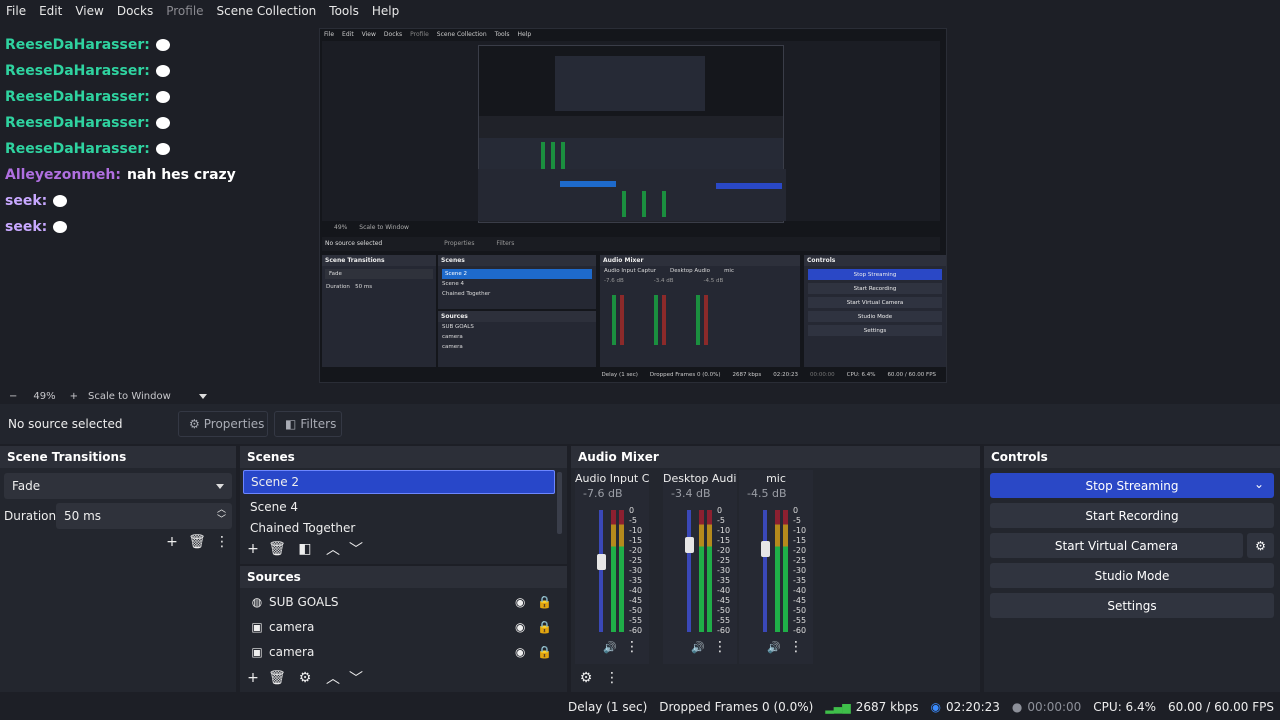 The height and width of the screenshot is (720, 1280). What do you see at coordinates (612, 478) in the screenshot?
I see `channel-name: Audio Input Captur` at bounding box center [612, 478].